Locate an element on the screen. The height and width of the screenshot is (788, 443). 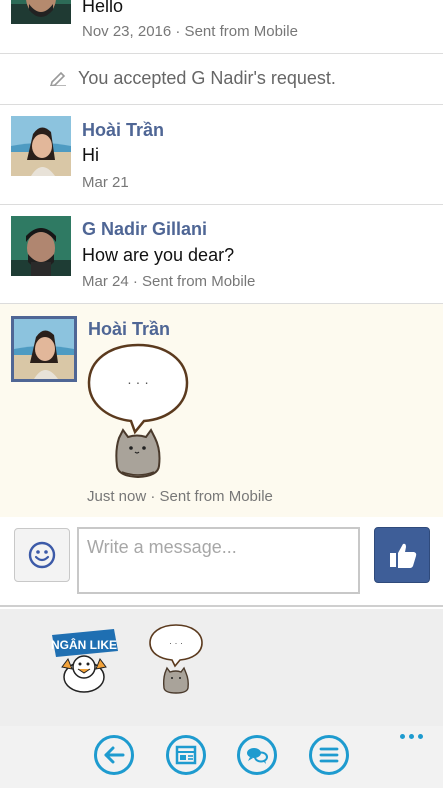
message-meta: Mar 21 is located at coordinates (105, 182).